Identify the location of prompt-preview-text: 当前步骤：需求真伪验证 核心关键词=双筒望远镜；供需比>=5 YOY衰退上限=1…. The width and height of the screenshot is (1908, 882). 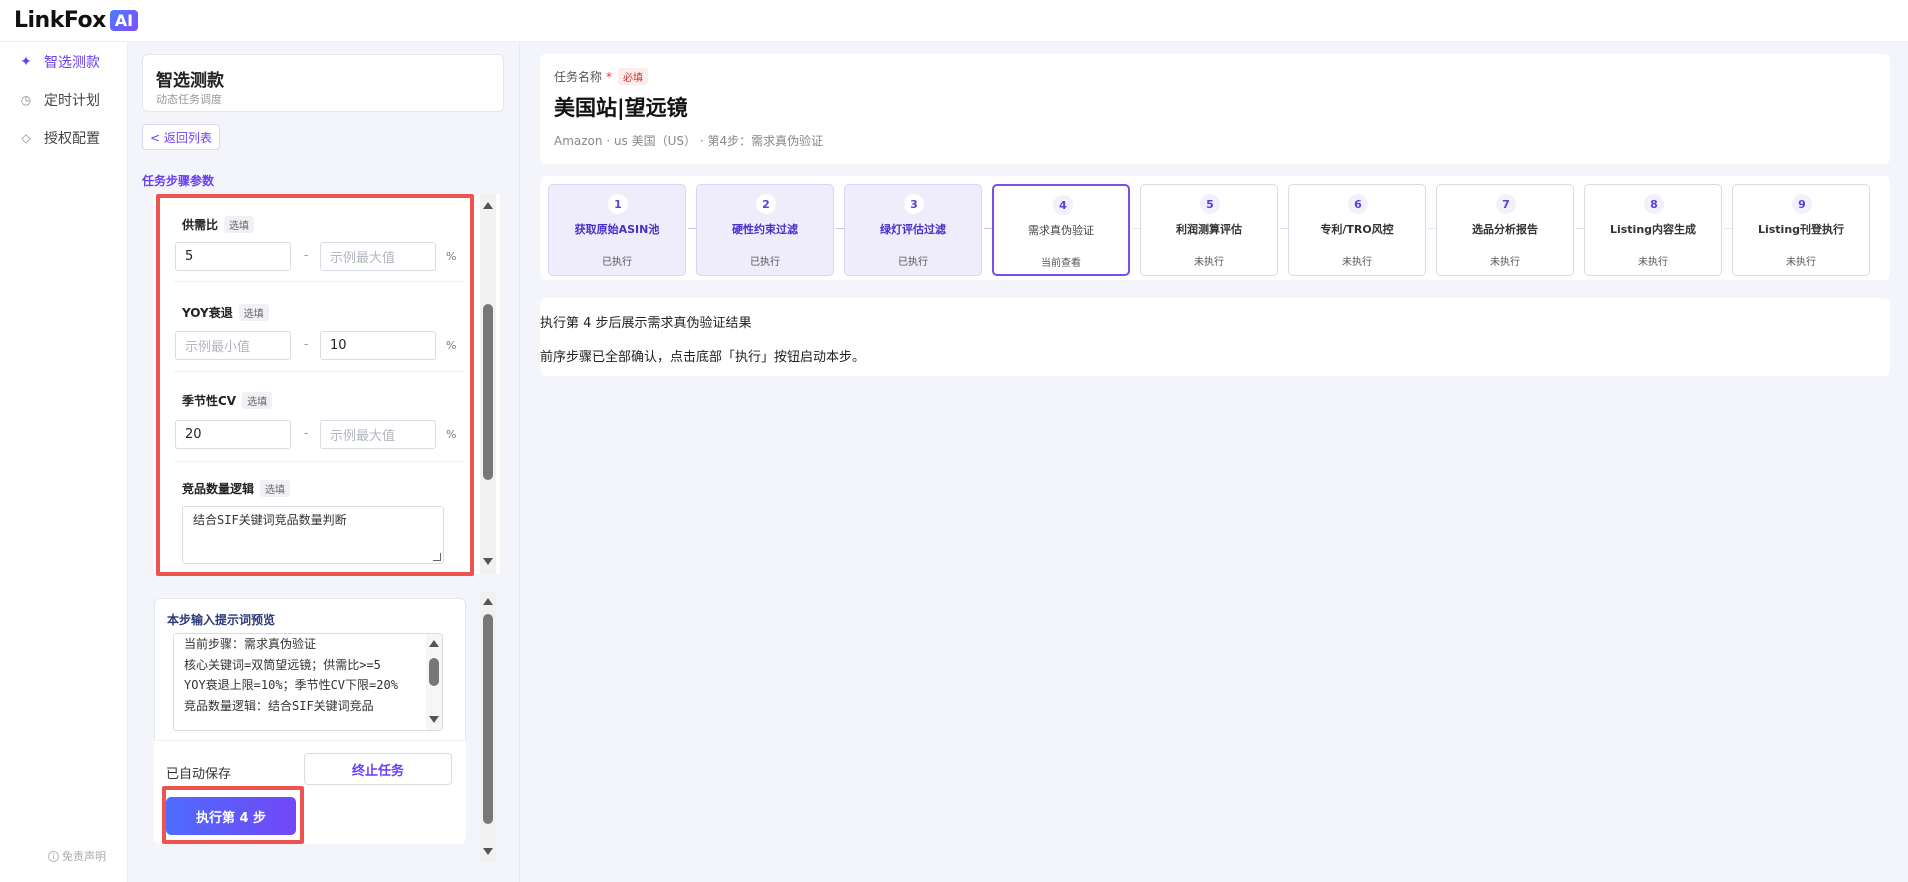
(291, 675).